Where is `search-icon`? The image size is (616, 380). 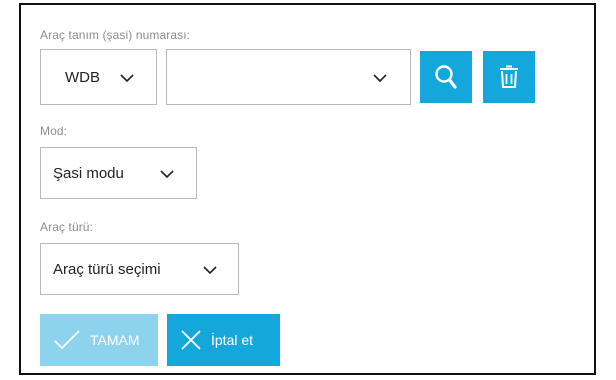
search-icon is located at coordinates (446, 77).